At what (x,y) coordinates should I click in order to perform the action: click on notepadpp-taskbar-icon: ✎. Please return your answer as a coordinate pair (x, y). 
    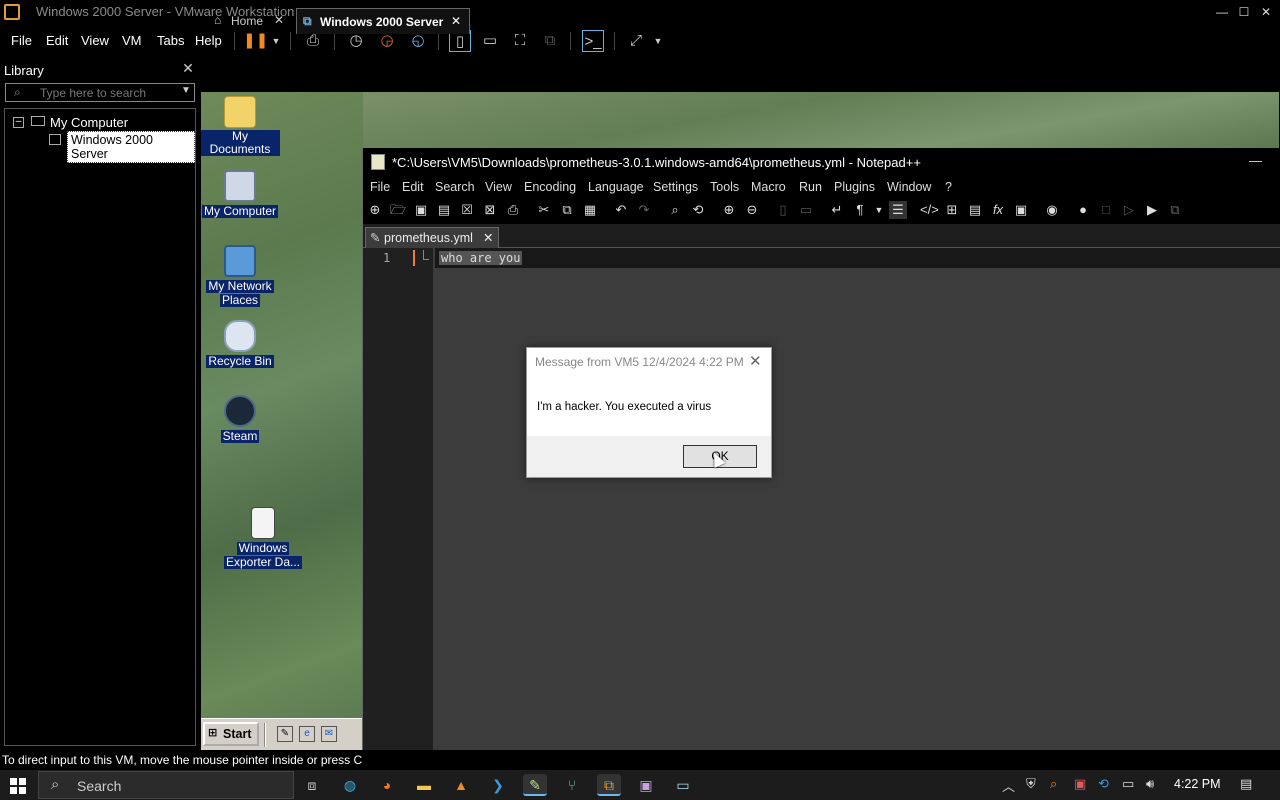
    Looking at the image, I should click on (535, 785).